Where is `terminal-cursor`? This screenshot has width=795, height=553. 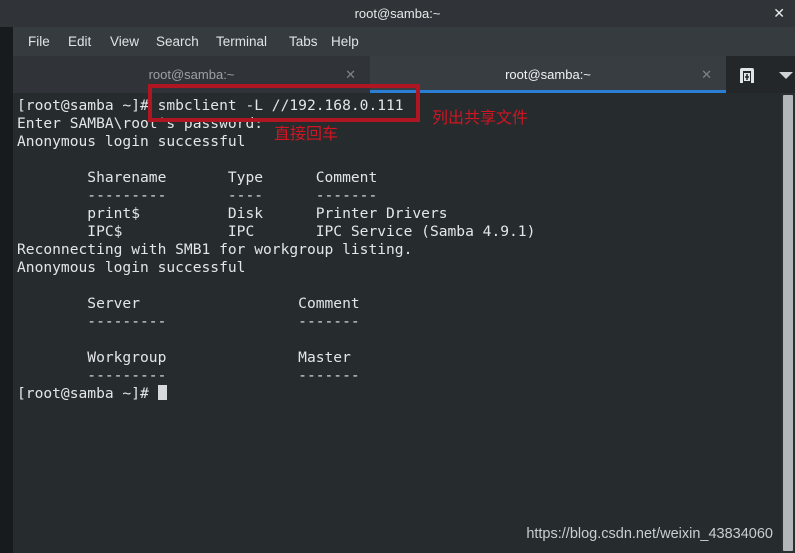
terminal-cursor is located at coordinates (162, 392).